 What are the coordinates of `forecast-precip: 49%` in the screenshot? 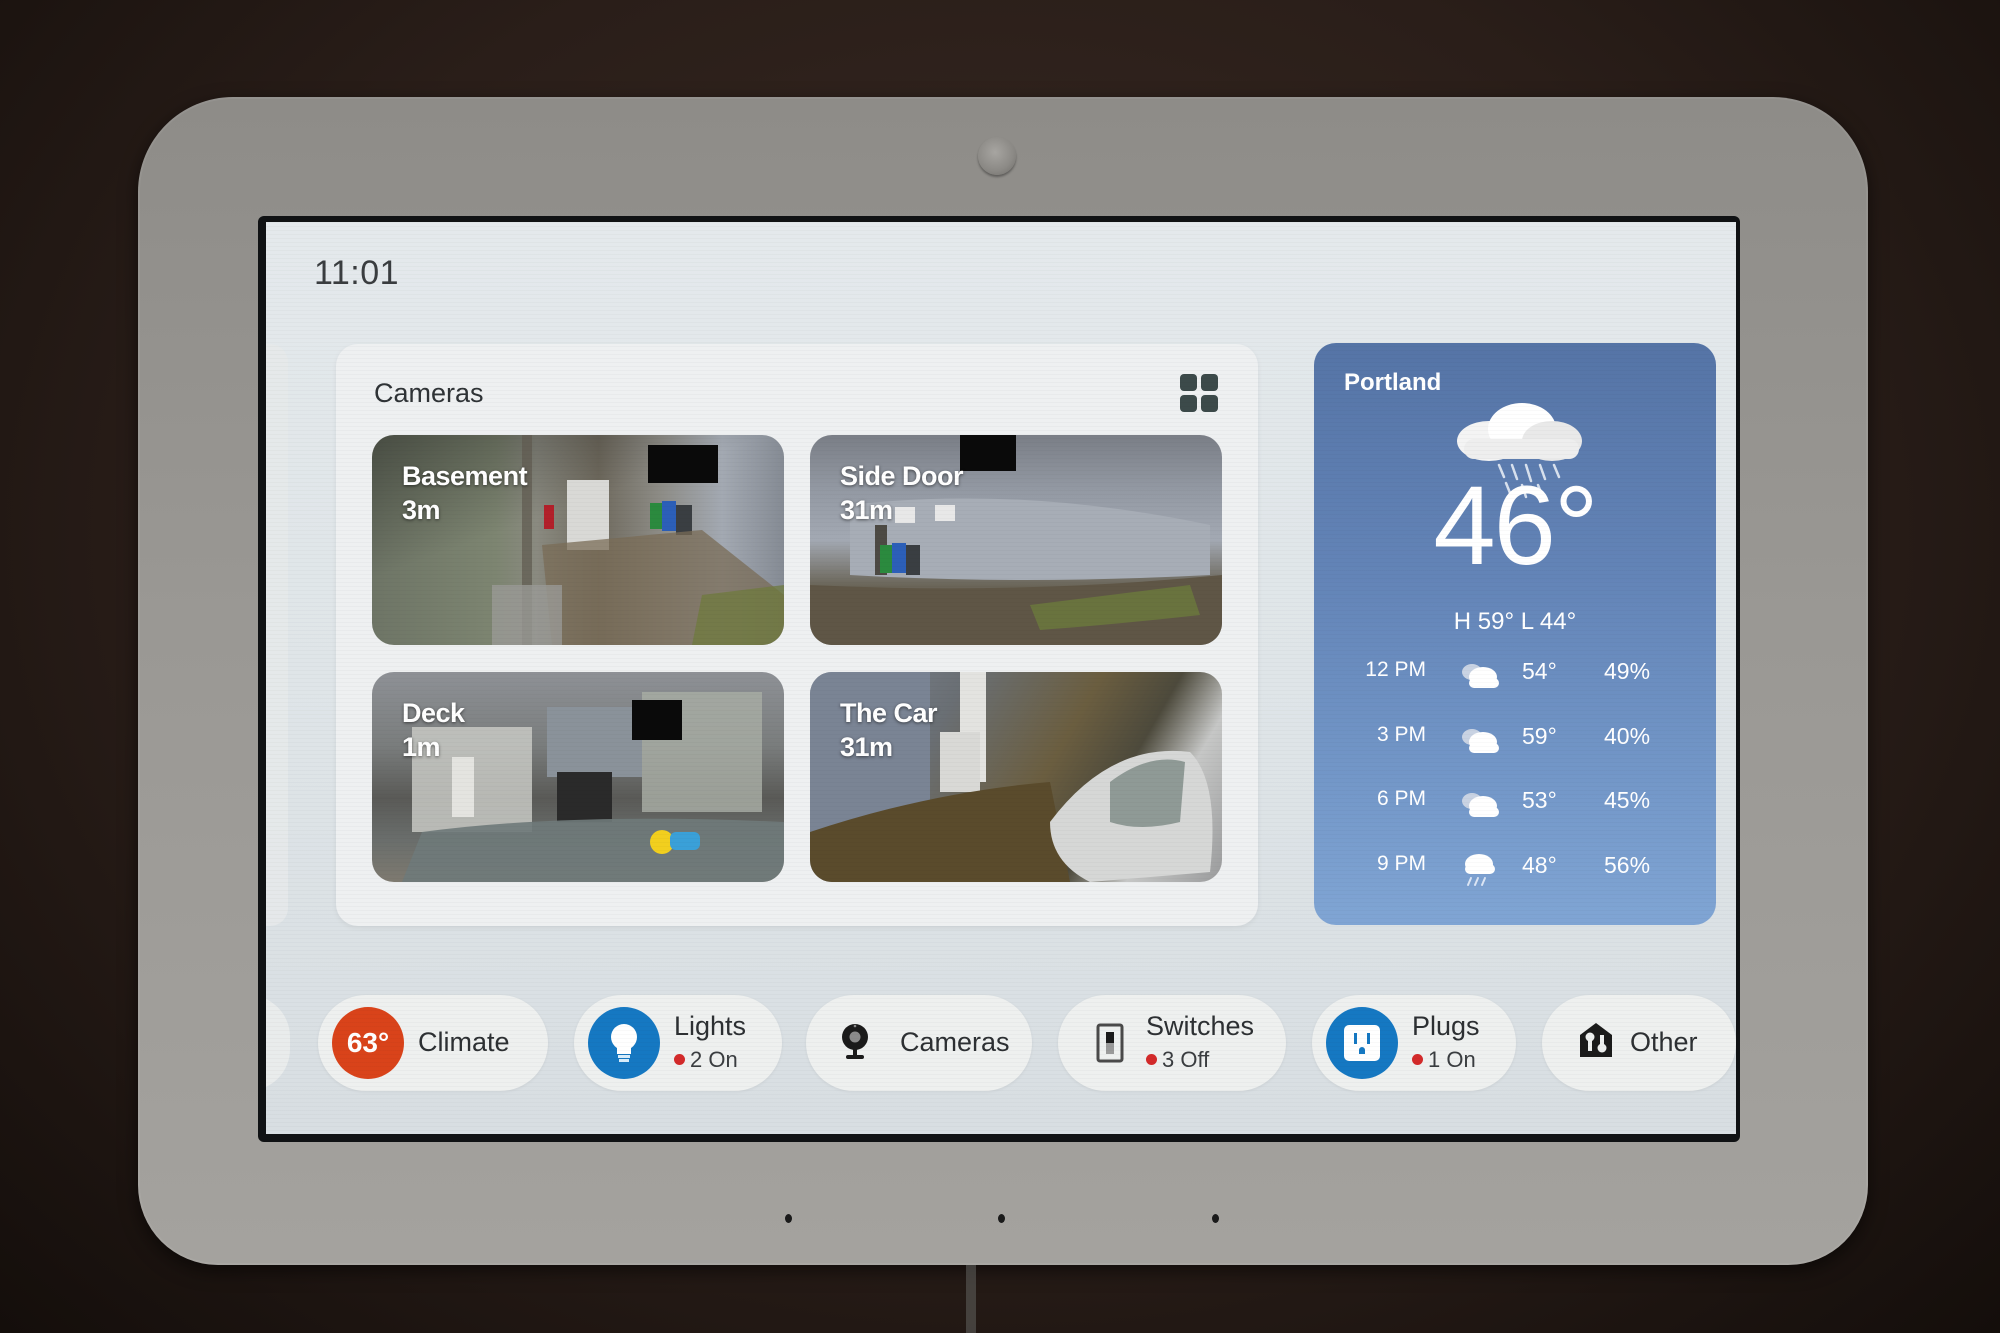 It's located at (1627, 671).